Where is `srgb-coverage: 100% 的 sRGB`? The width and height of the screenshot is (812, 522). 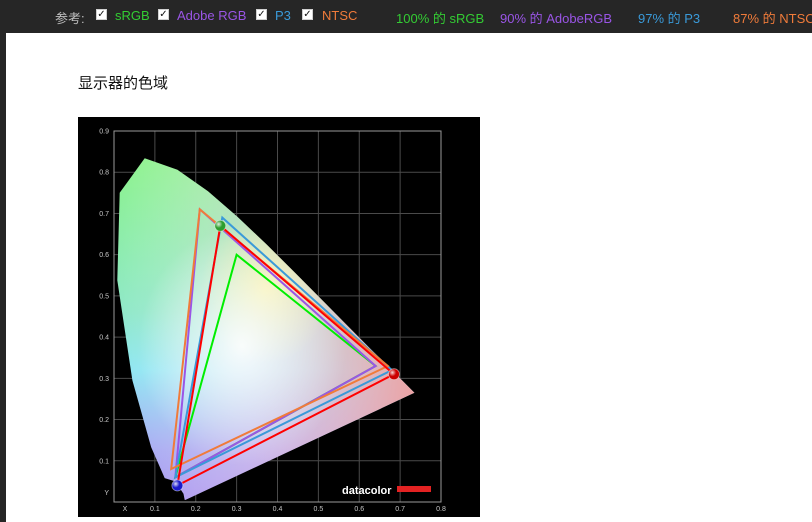 srgb-coverage: 100% 的 sRGB is located at coordinates (440, 18).